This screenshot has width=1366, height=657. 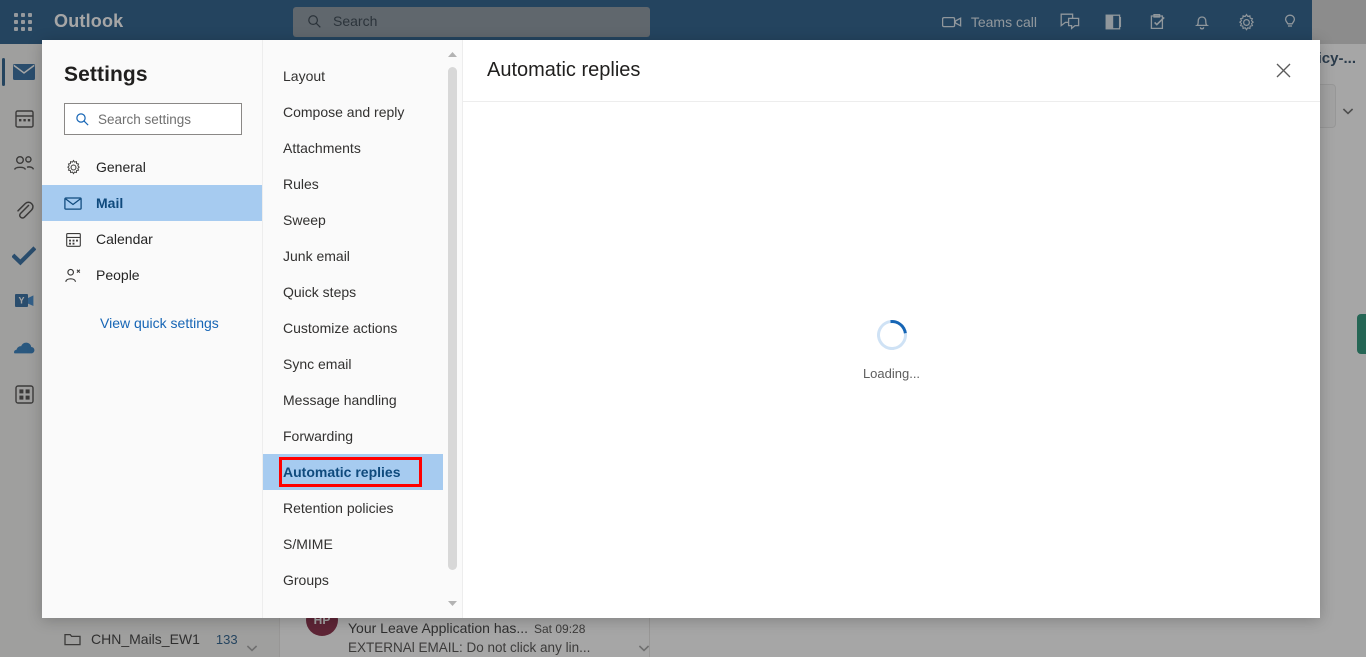 What do you see at coordinates (452, 318) in the screenshot?
I see `scrollbar-thumb` at bounding box center [452, 318].